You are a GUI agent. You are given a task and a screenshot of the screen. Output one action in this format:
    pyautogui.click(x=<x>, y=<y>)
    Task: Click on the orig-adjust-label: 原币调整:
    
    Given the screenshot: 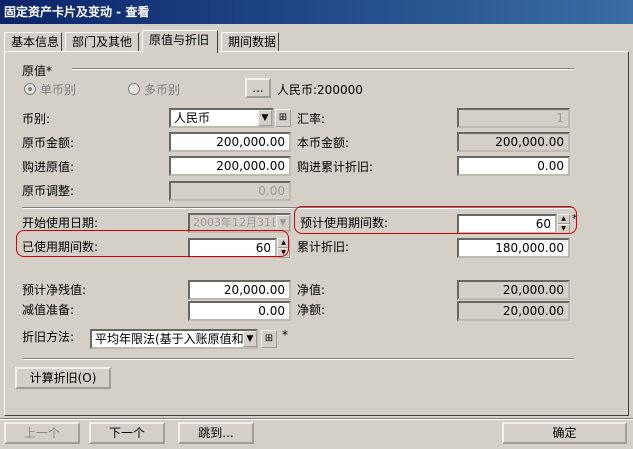 What is the action you would take?
    pyautogui.click(x=48, y=191)
    